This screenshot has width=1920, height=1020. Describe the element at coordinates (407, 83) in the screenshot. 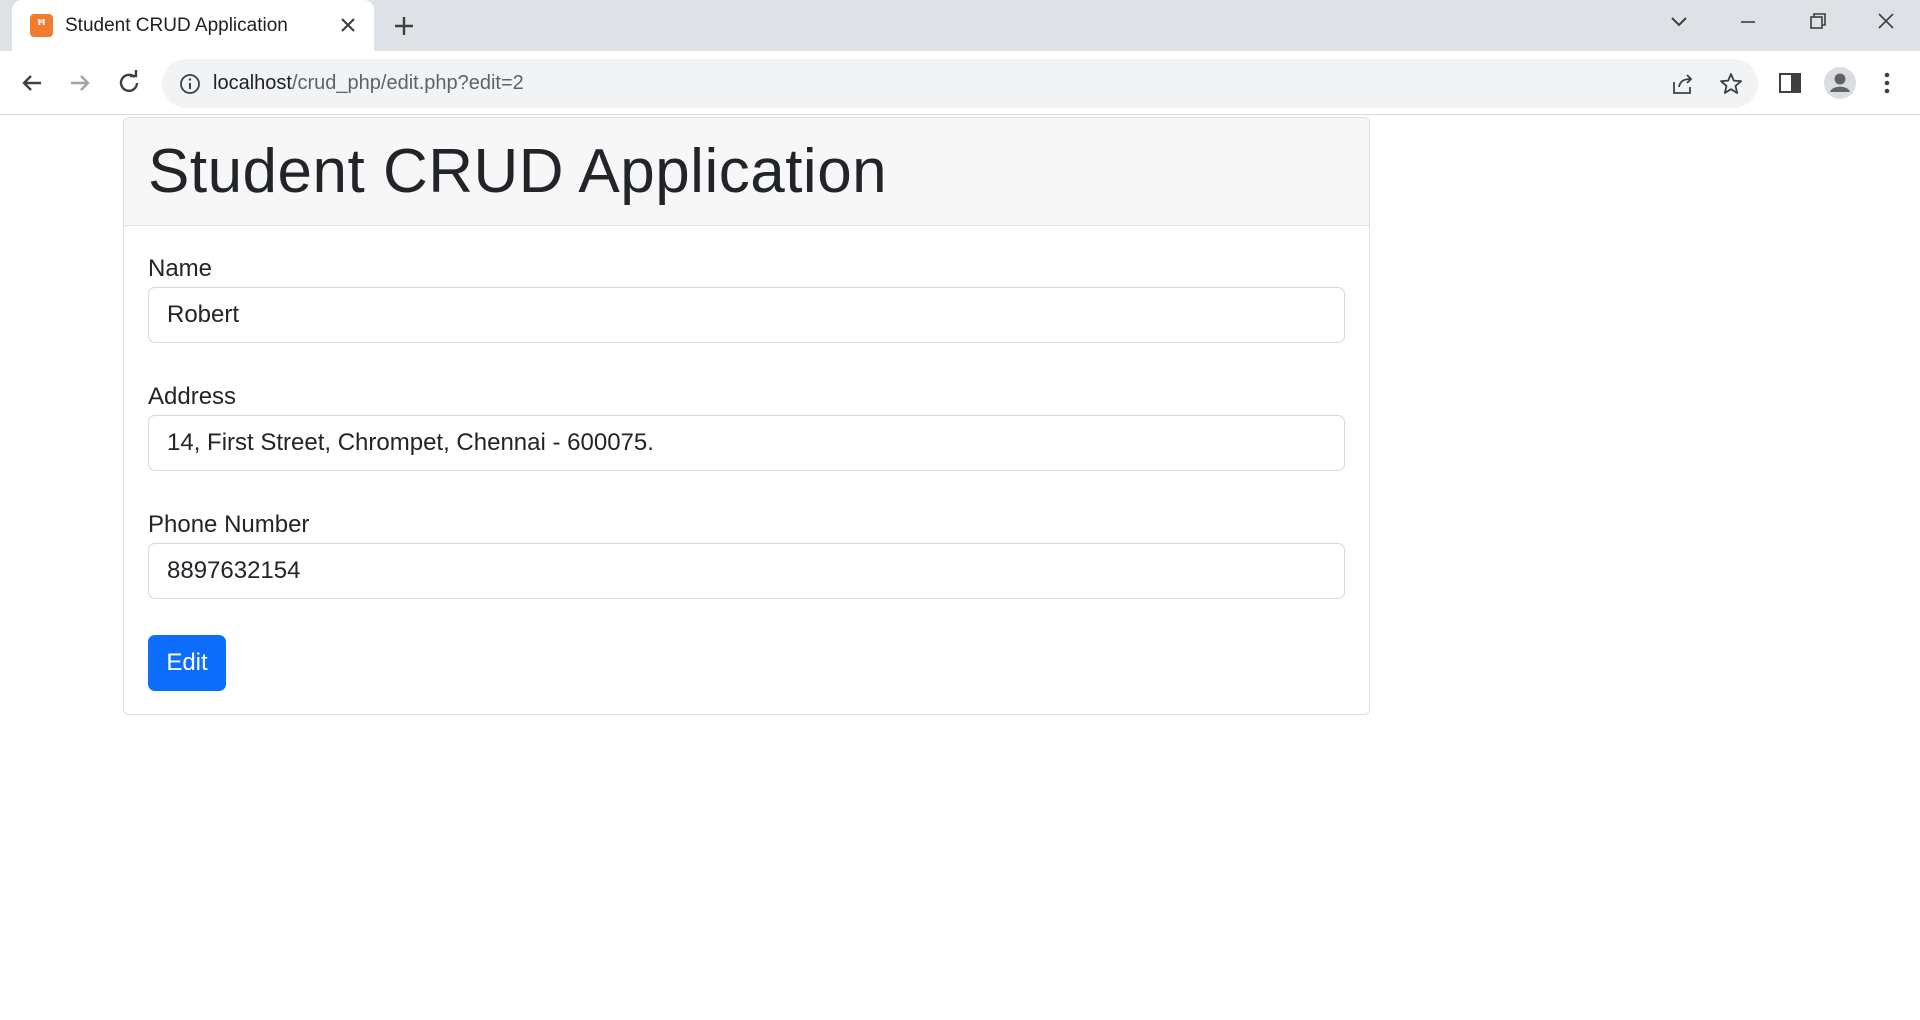

I see `url-path: /crud_php/edit.php?edit=2` at that location.